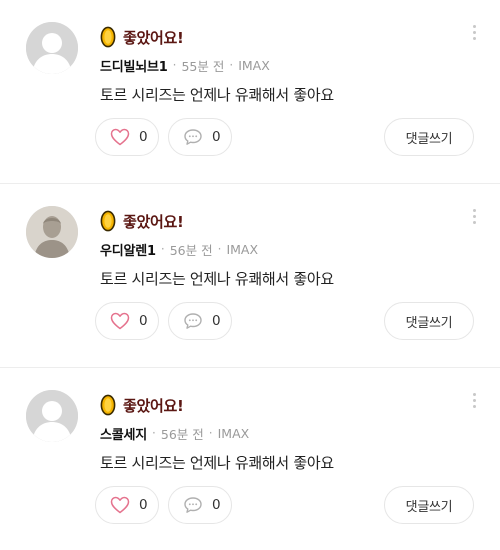 This screenshot has height=550, width=500. What do you see at coordinates (203, 66) in the screenshot?
I see `timestamp: 55분 전` at bounding box center [203, 66].